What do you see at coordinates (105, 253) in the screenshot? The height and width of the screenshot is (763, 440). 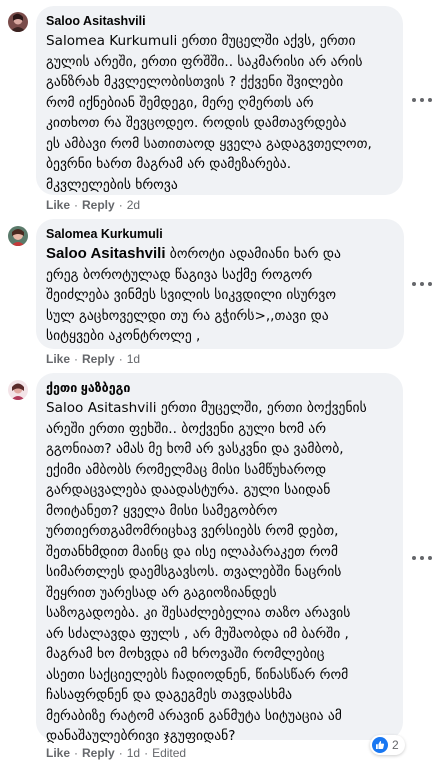 I see `mention-link: Saloo Asitashvili` at bounding box center [105, 253].